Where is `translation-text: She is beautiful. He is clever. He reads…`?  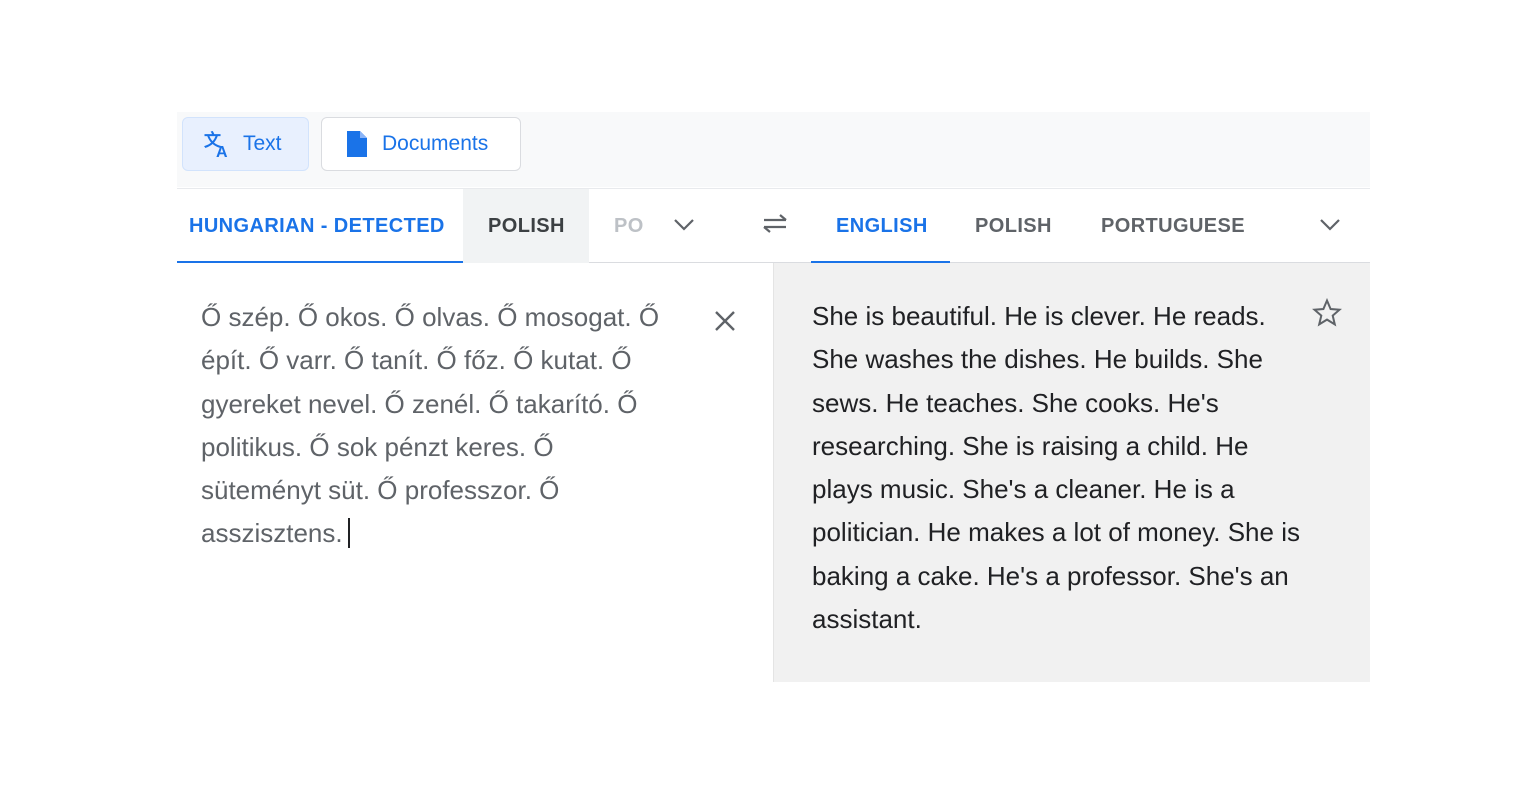
translation-text: She is beautiful. He is clever. He reads… is located at coordinates (1056, 468).